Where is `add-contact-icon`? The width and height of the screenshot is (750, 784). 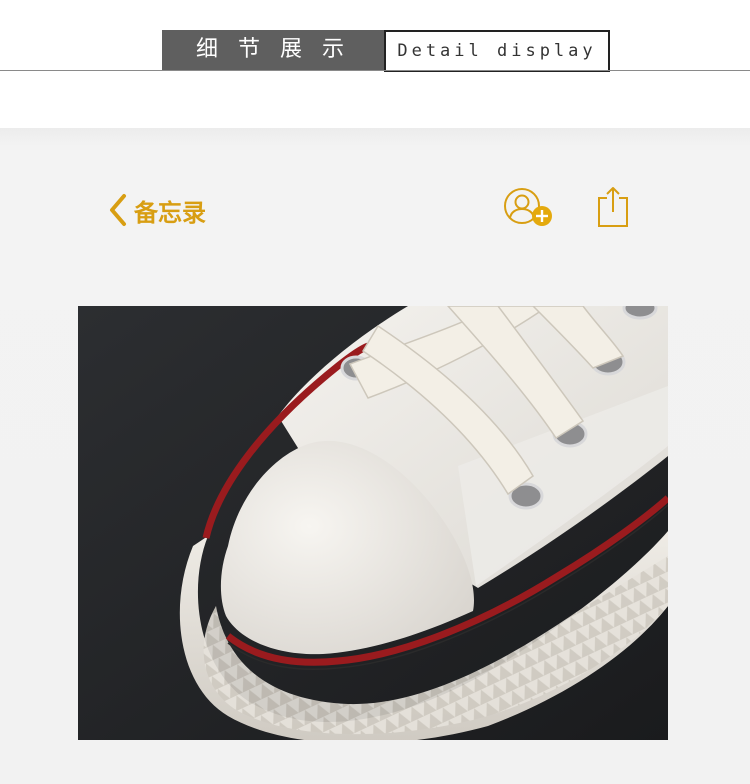 add-contact-icon is located at coordinates (529, 212).